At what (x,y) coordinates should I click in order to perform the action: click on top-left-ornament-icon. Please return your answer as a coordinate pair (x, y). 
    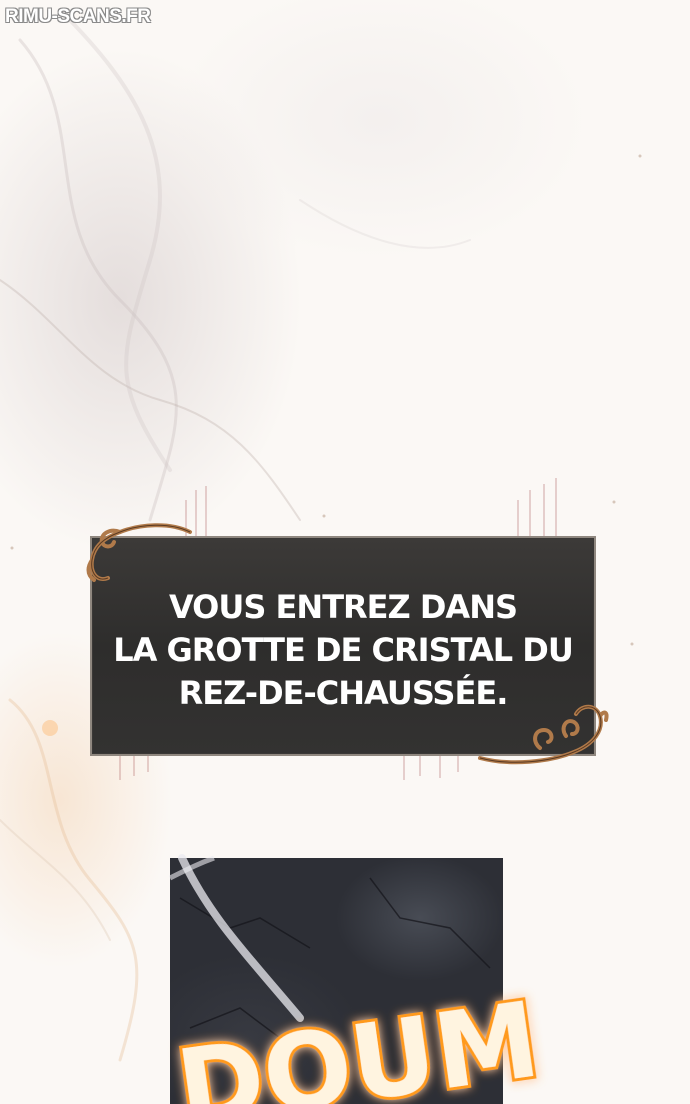
    Looking at the image, I should click on (139, 552).